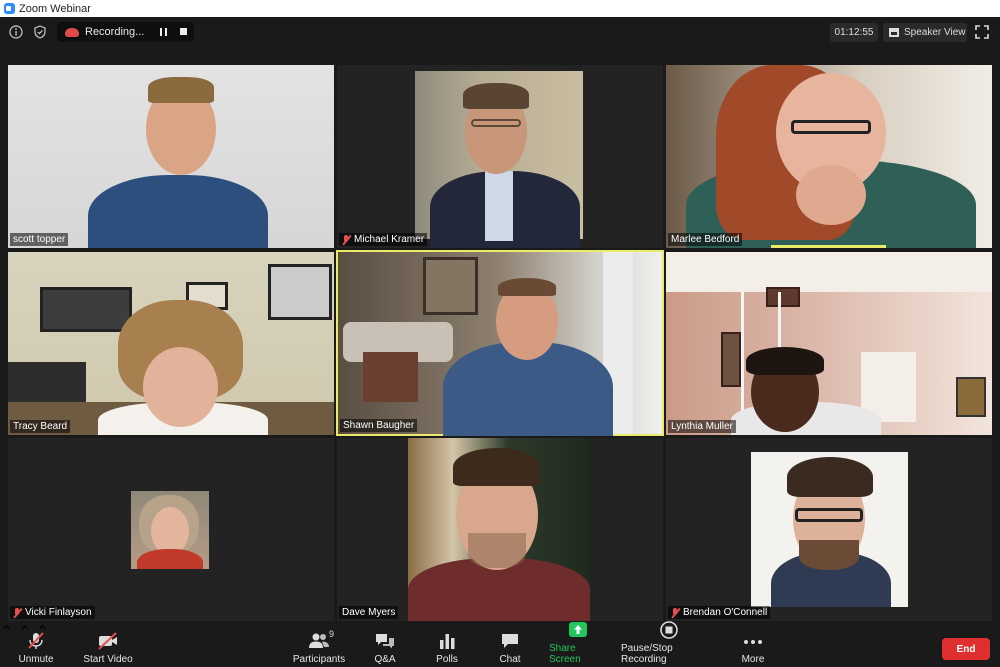  Describe the element at coordinates (332, 634) in the screenshot. I see `participants-count: 9` at that location.